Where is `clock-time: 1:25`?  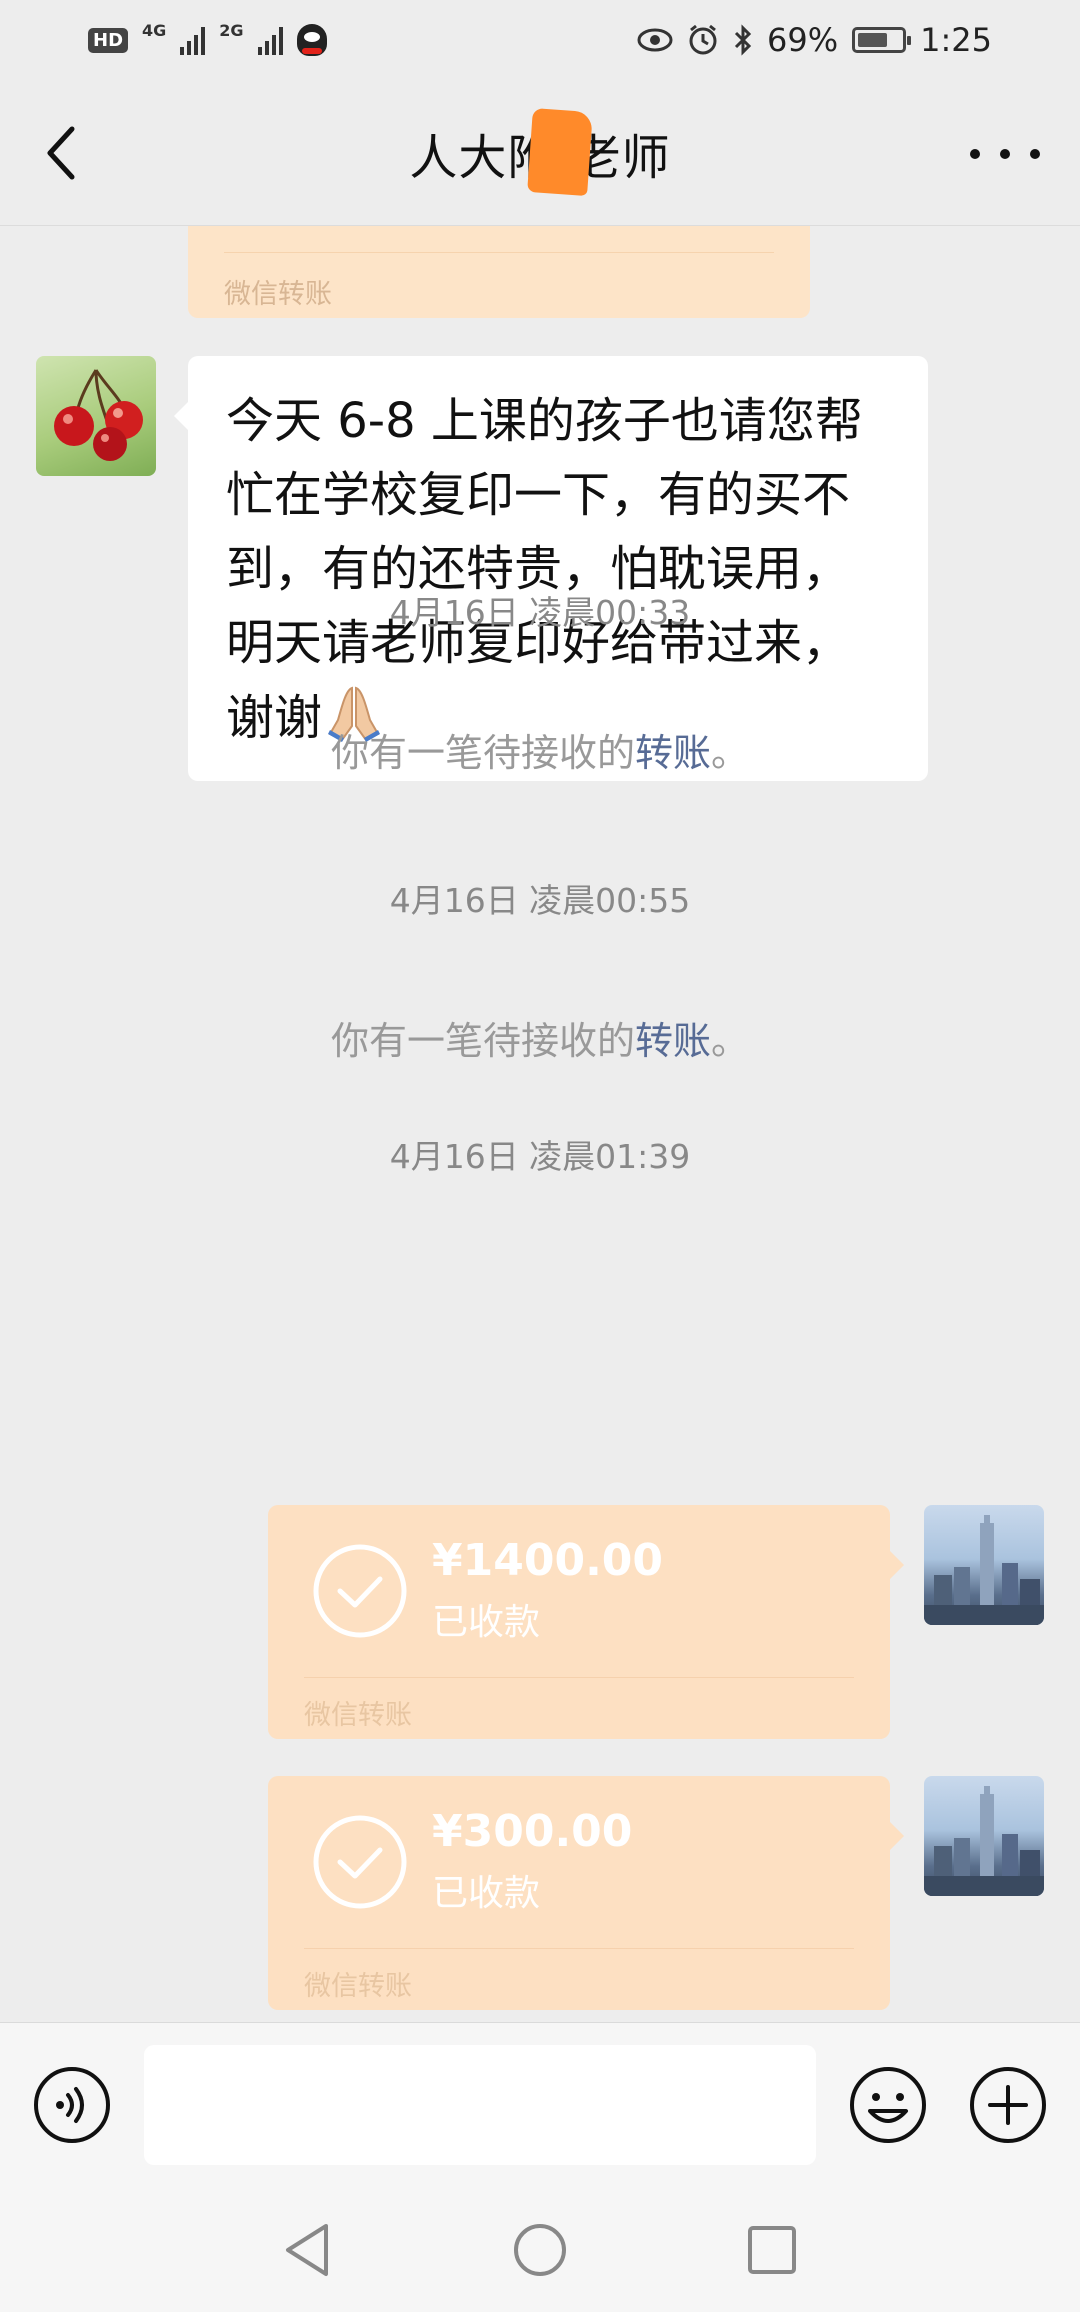 clock-time: 1:25 is located at coordinates (956, 40).